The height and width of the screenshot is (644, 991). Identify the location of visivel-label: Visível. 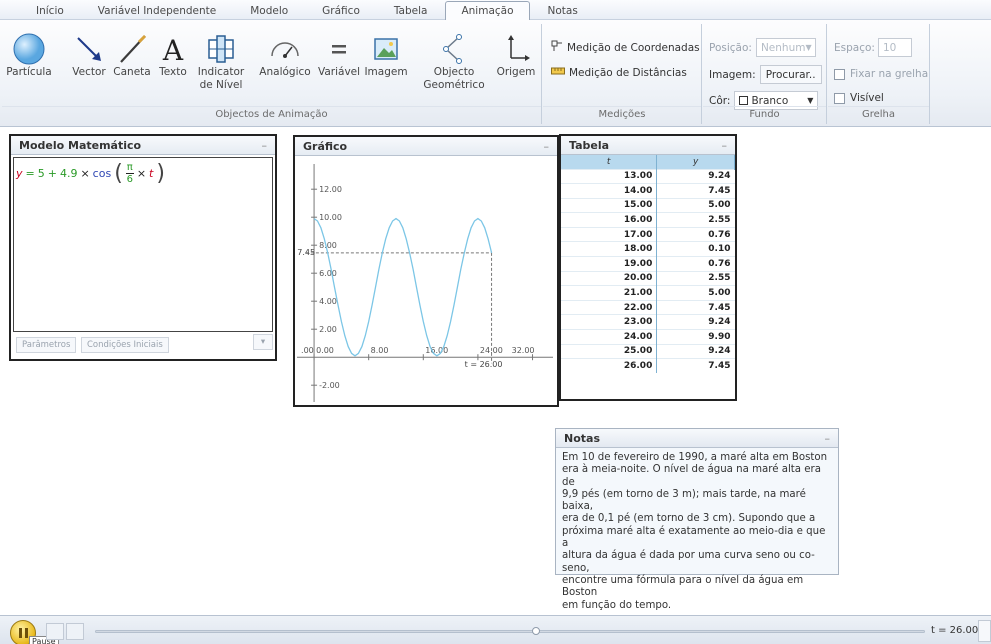
(867, 98).